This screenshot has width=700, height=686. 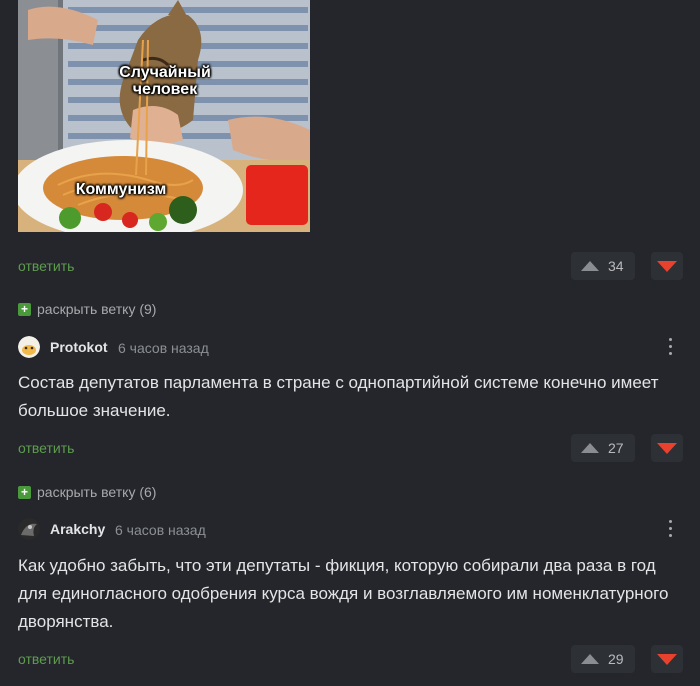 What do you see at coordinates (616, 266) in the screenshot?
I see `vote-count: 34` at bounding box center [616, 266].